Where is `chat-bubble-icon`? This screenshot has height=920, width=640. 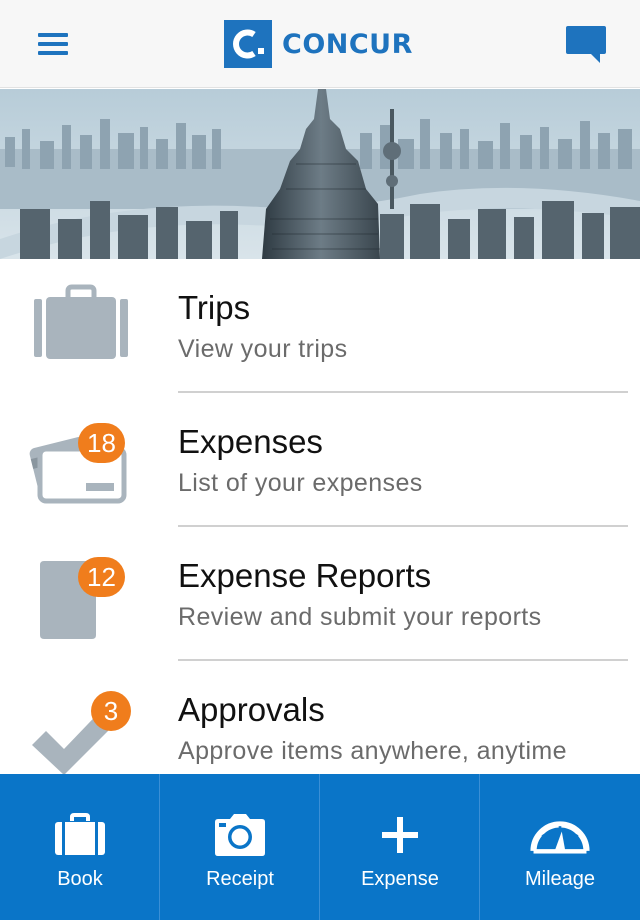
chat-bubble-icon is located at coordinates (586, 44).